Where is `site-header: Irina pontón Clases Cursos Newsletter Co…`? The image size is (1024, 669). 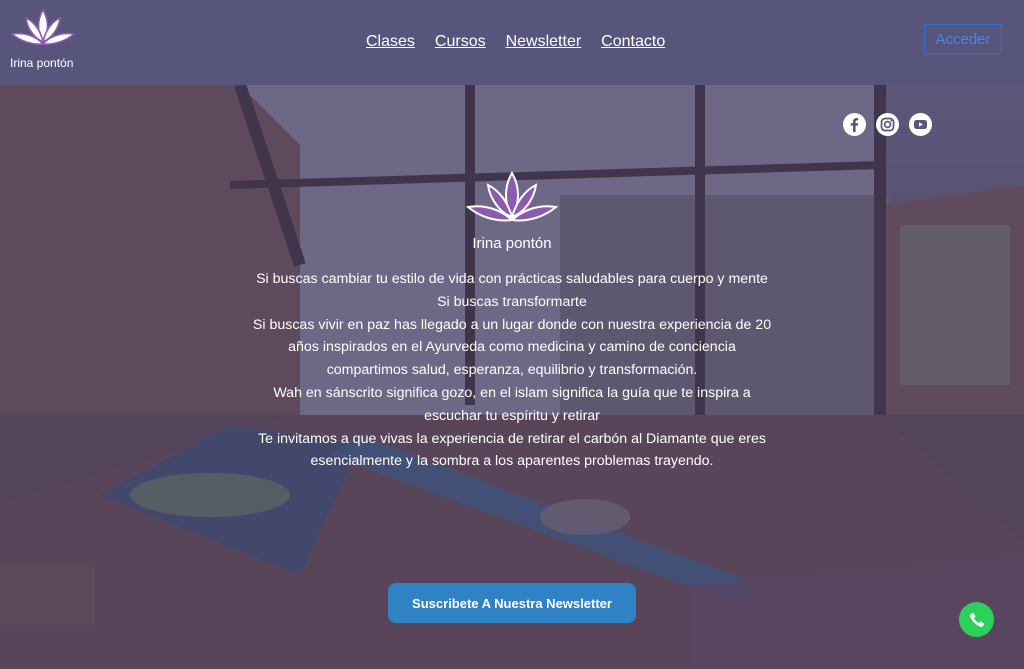 site-header: Irina pontón Clases Cursos Newsletter Co… is located at coordinates (512, 42).